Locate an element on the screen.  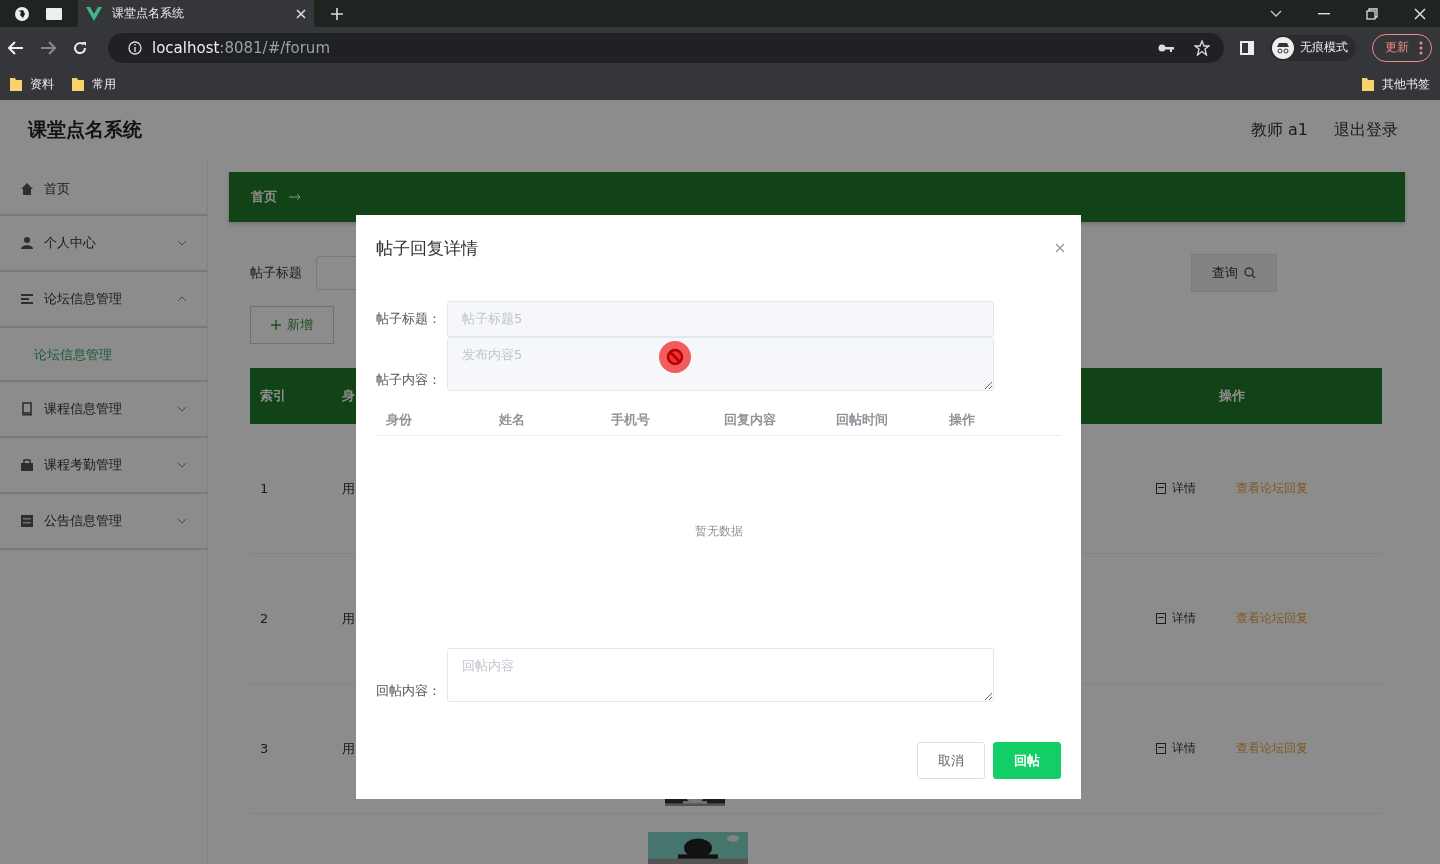
dialog-title: 帖子回复详情 is located at coordinates (427, 248).